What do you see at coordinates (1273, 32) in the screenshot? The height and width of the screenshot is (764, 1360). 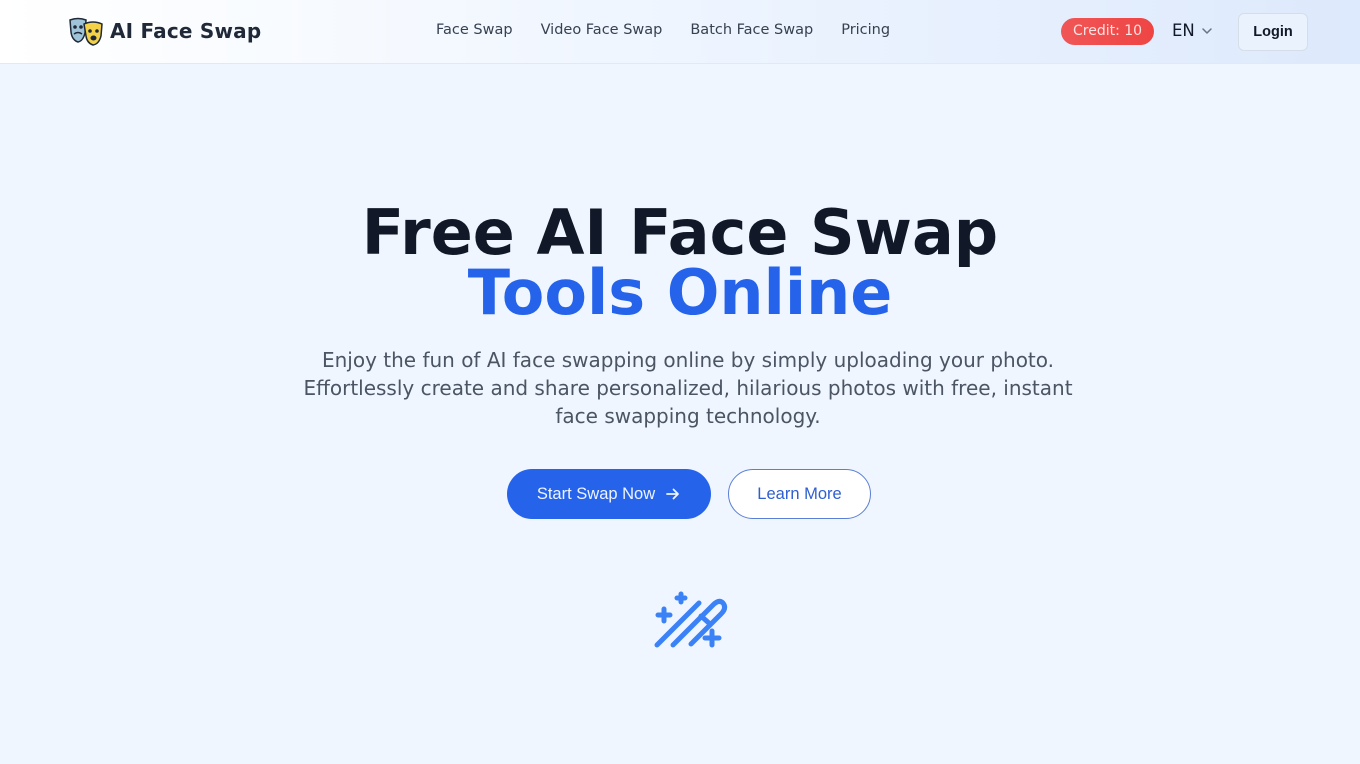 I see `login-button: Login` at bounding box center [1273, 32].